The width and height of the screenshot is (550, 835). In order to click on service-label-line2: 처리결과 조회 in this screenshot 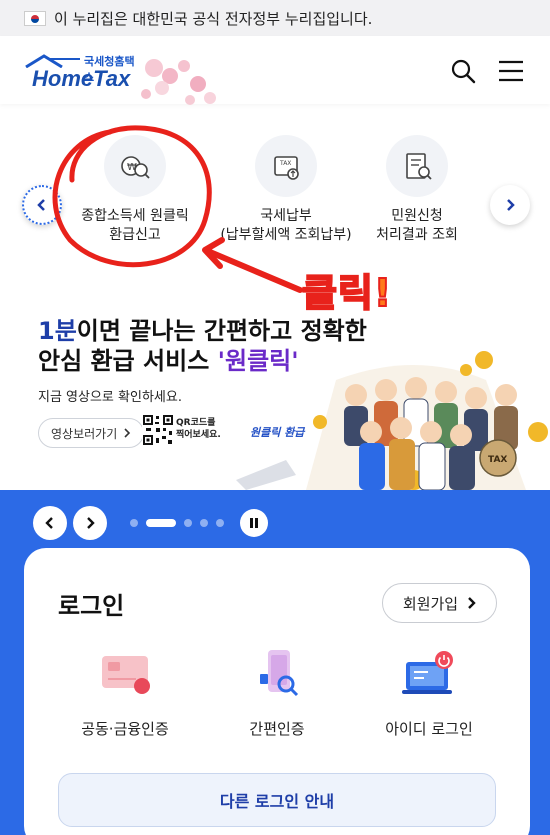, I will do `click(417, 235)`.